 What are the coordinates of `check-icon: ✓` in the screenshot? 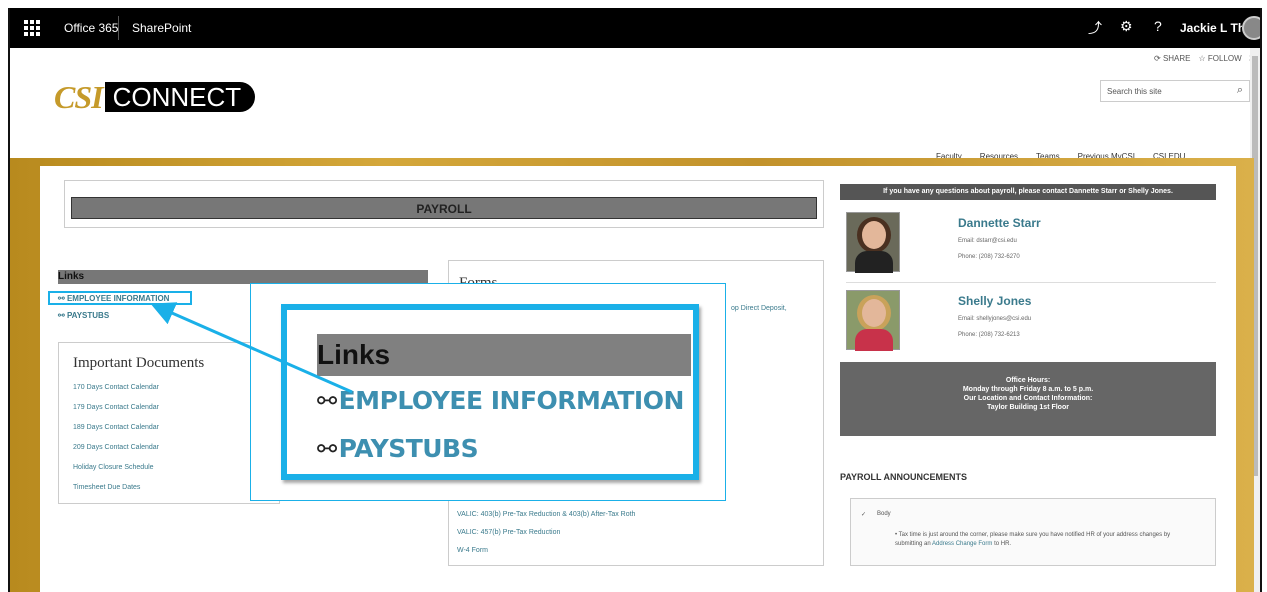 It's located at (864, 515).